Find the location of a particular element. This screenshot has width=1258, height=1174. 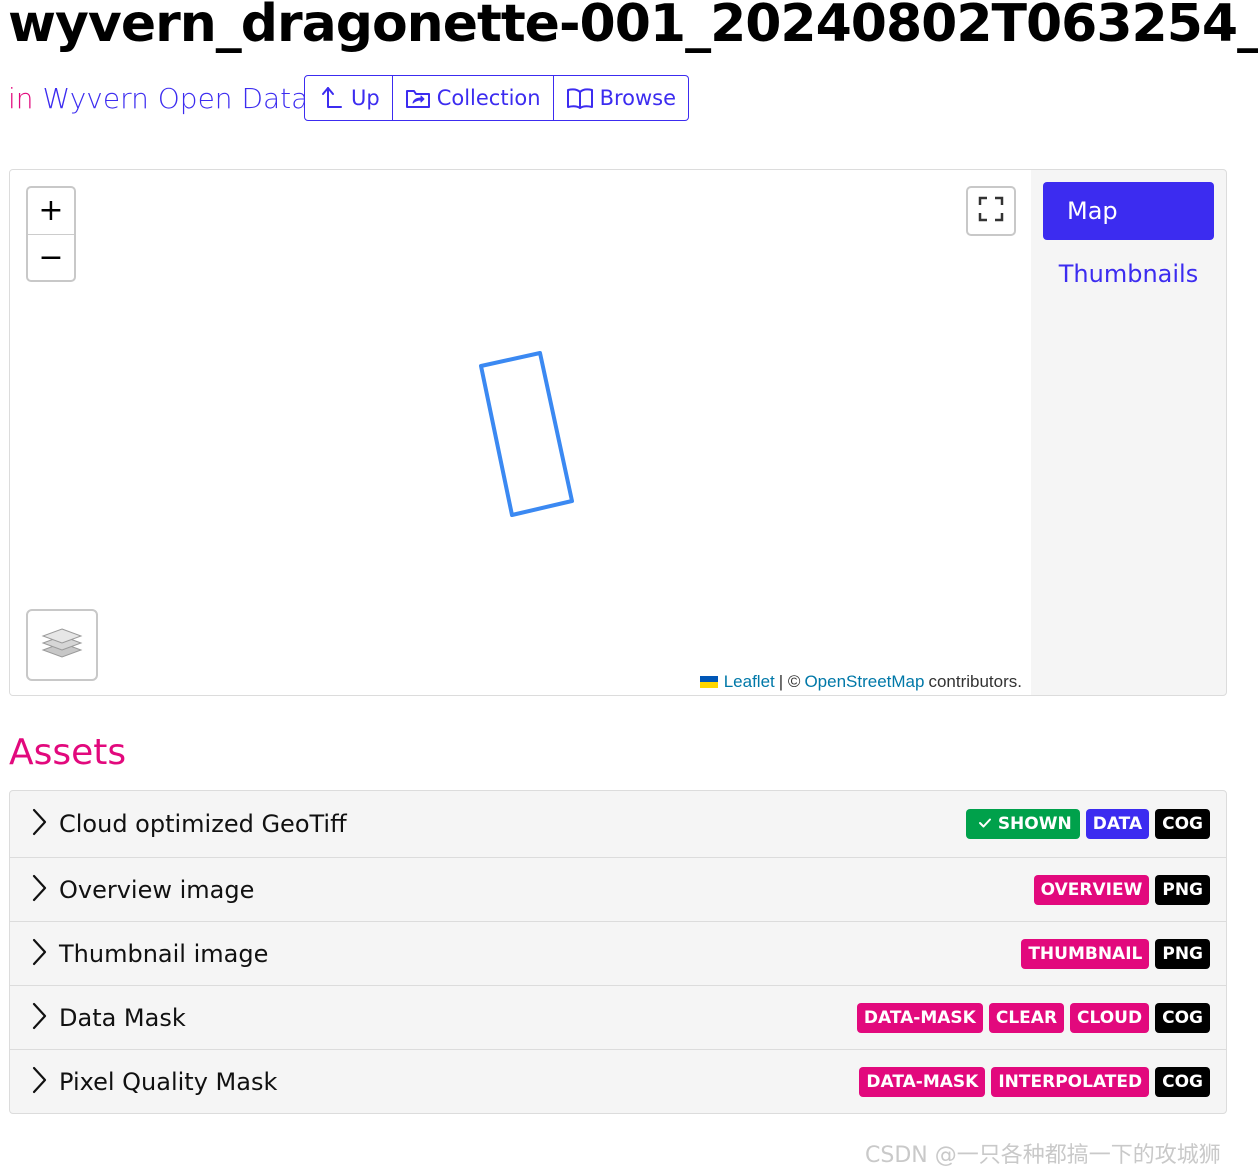

collection-button-label: Collection is located at coordinates (488, 98).